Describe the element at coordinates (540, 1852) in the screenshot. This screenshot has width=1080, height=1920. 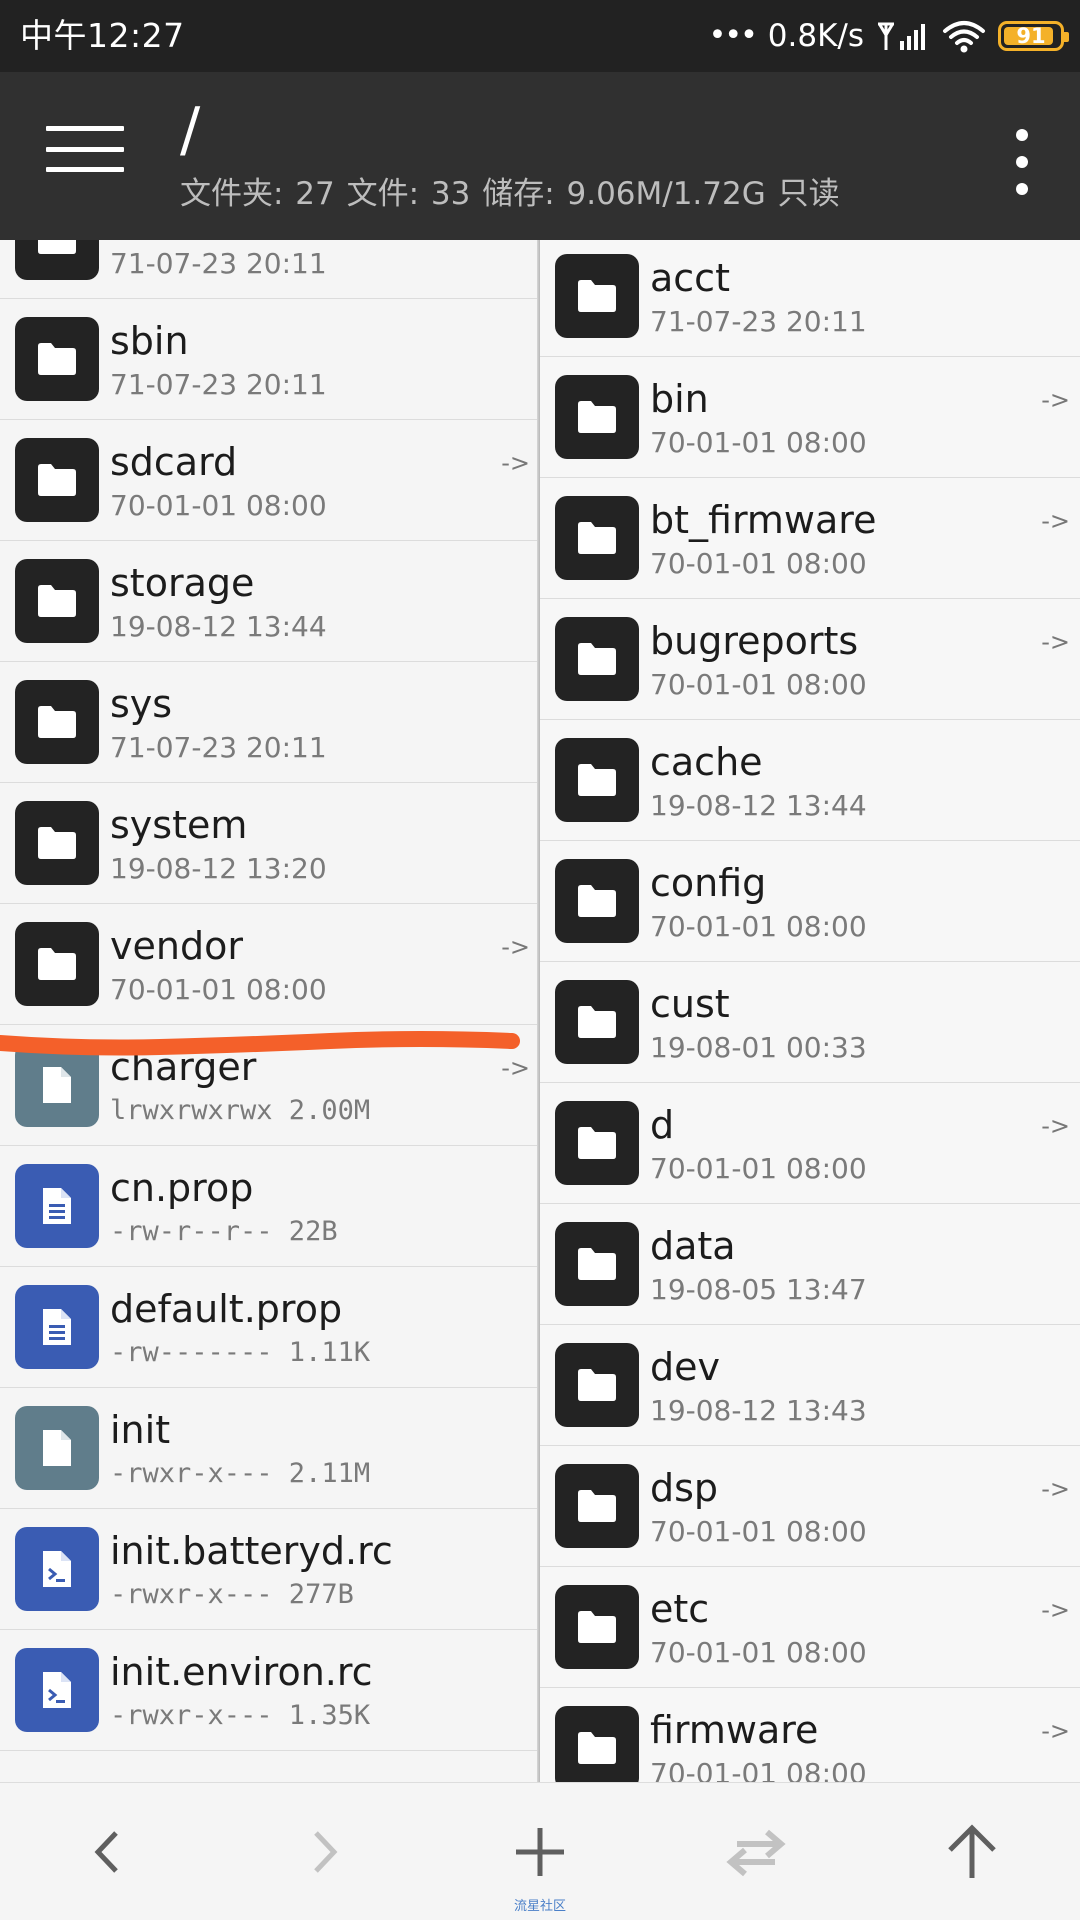
I see `add-button` at that location.